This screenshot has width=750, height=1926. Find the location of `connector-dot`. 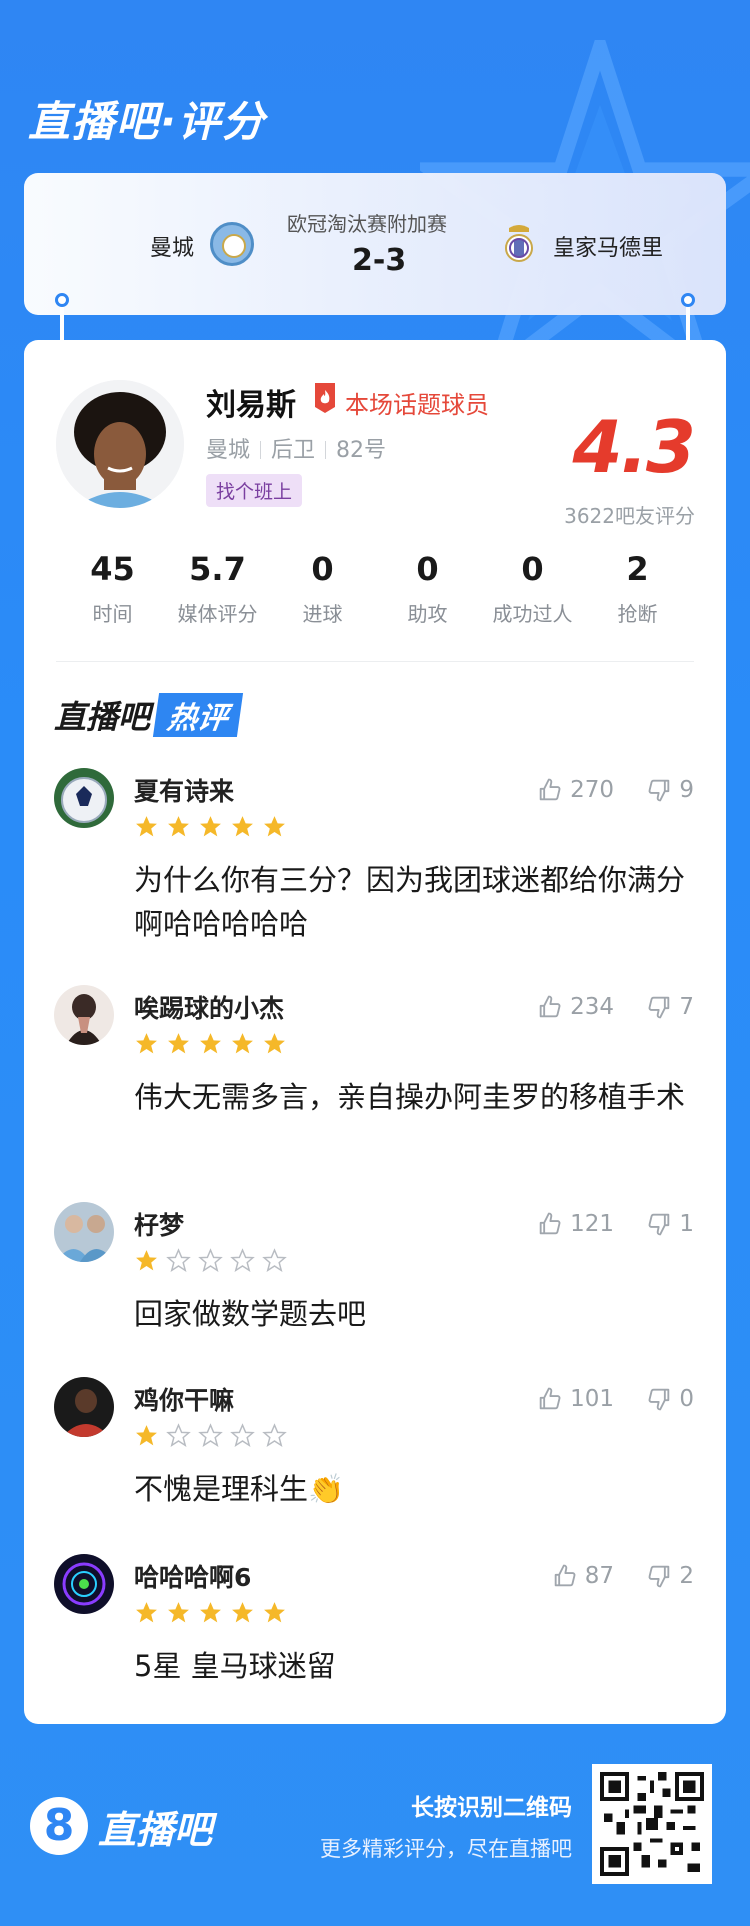

connector-dot is located at coordinates (688, 300).